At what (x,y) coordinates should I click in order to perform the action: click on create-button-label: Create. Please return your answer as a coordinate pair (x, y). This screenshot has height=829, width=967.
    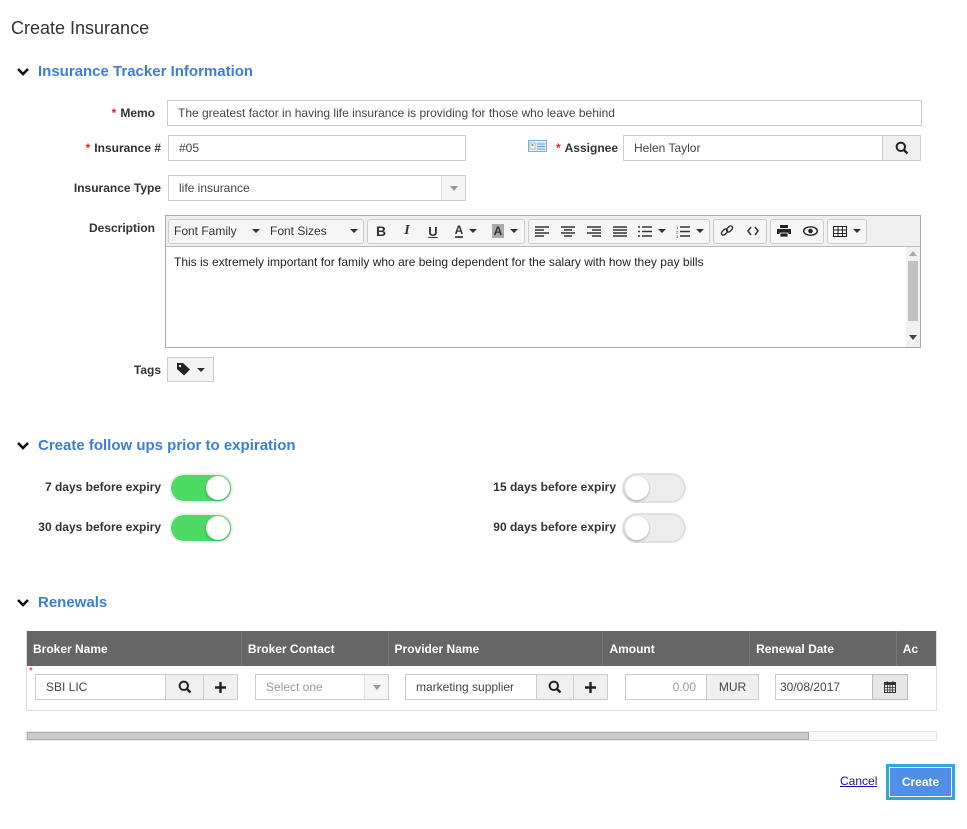
    Looking at the image, I should click on (920, 782).